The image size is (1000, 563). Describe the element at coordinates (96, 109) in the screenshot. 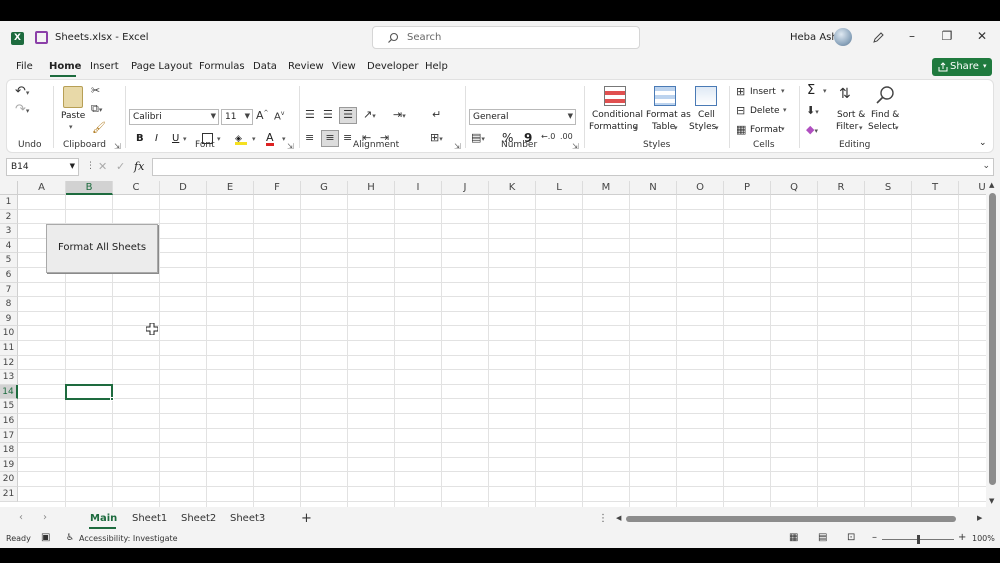

I see `copy-icon: ⧉▾` at that location.